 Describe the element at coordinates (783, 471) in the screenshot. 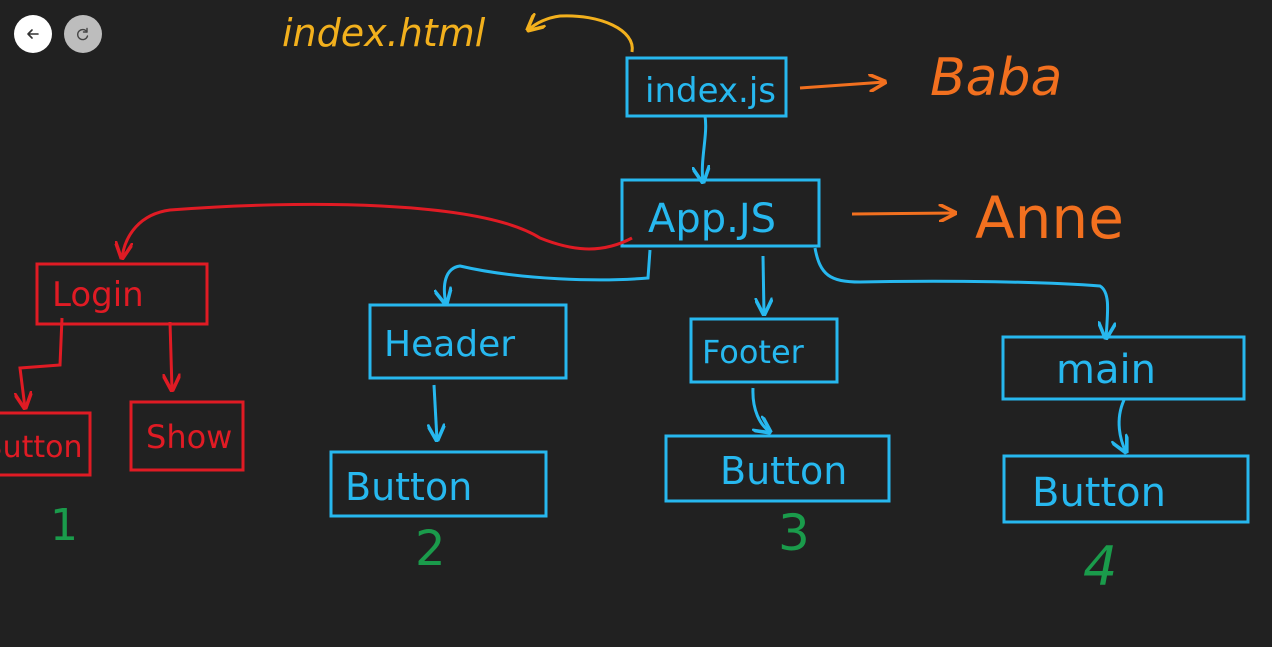

I see `footer-button-label: Button` at that location.